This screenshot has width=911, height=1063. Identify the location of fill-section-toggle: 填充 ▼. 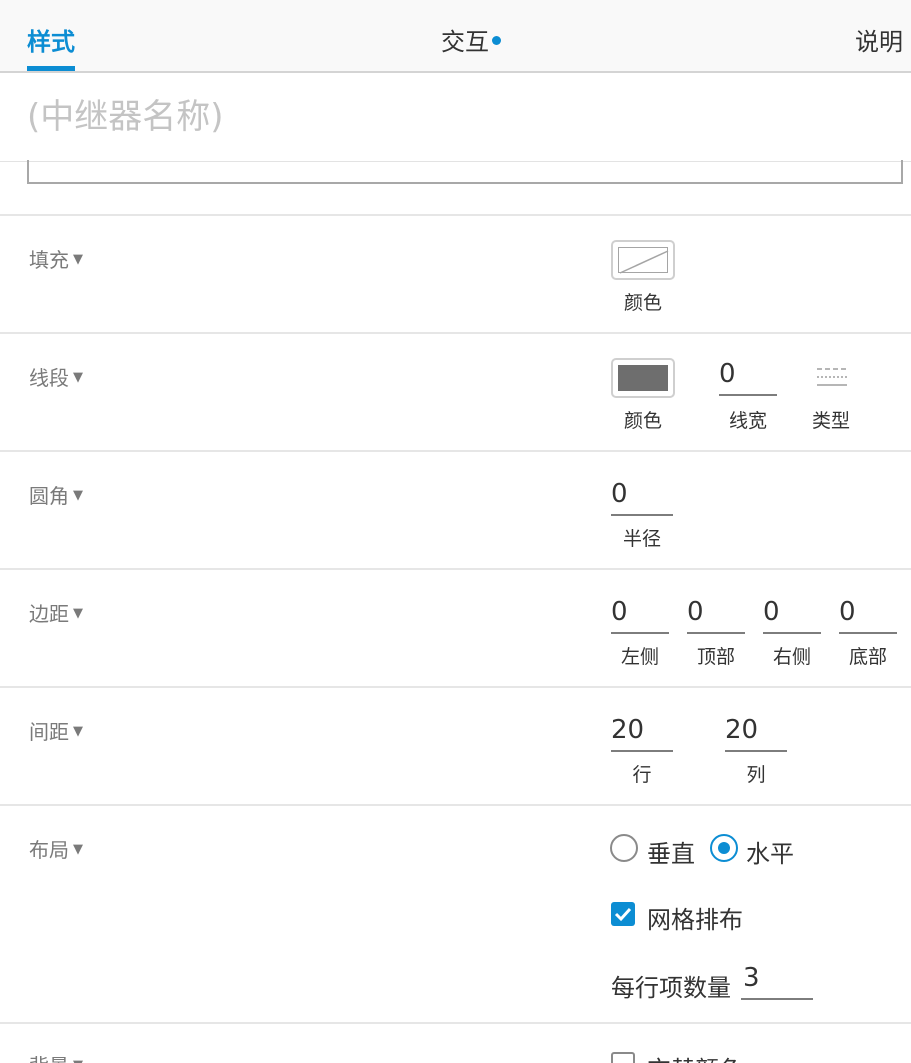
(56, 258).